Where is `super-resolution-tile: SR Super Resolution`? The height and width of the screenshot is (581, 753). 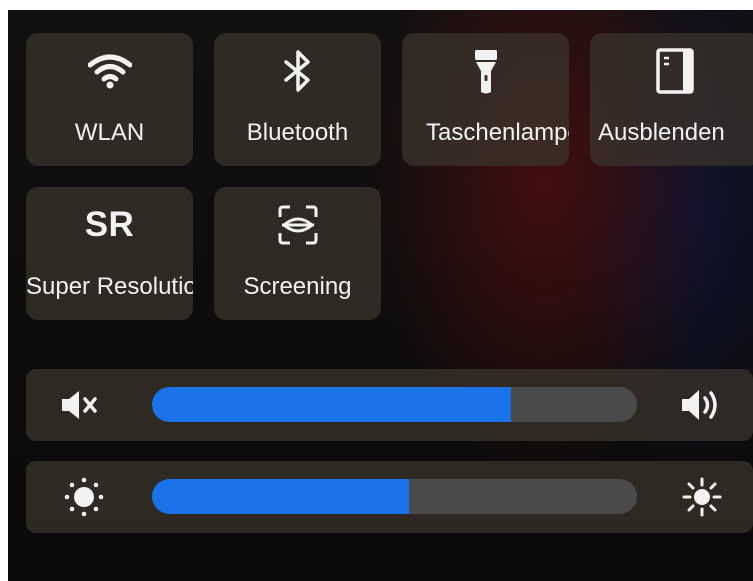
super-resolution-tile: SR Super Resolution is located at coordinates (109, 253).